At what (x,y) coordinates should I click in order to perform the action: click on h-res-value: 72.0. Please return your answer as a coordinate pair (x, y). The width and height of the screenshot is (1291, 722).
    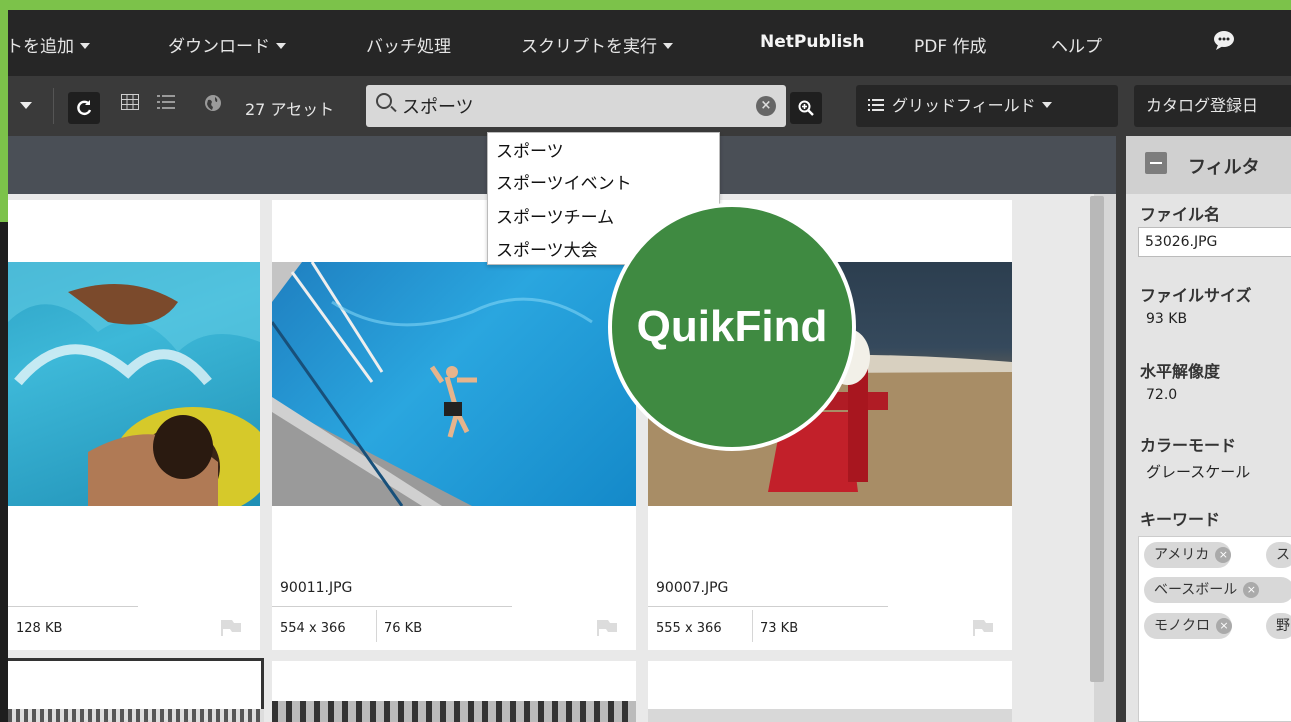
    Looking at the image, I should click on (1162, 395).